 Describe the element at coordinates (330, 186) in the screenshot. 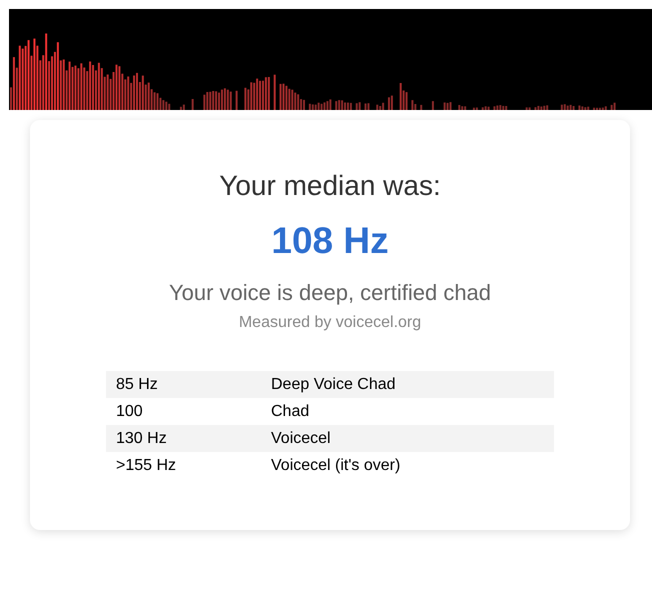

I see `result-heading: Your median was:` at that location.